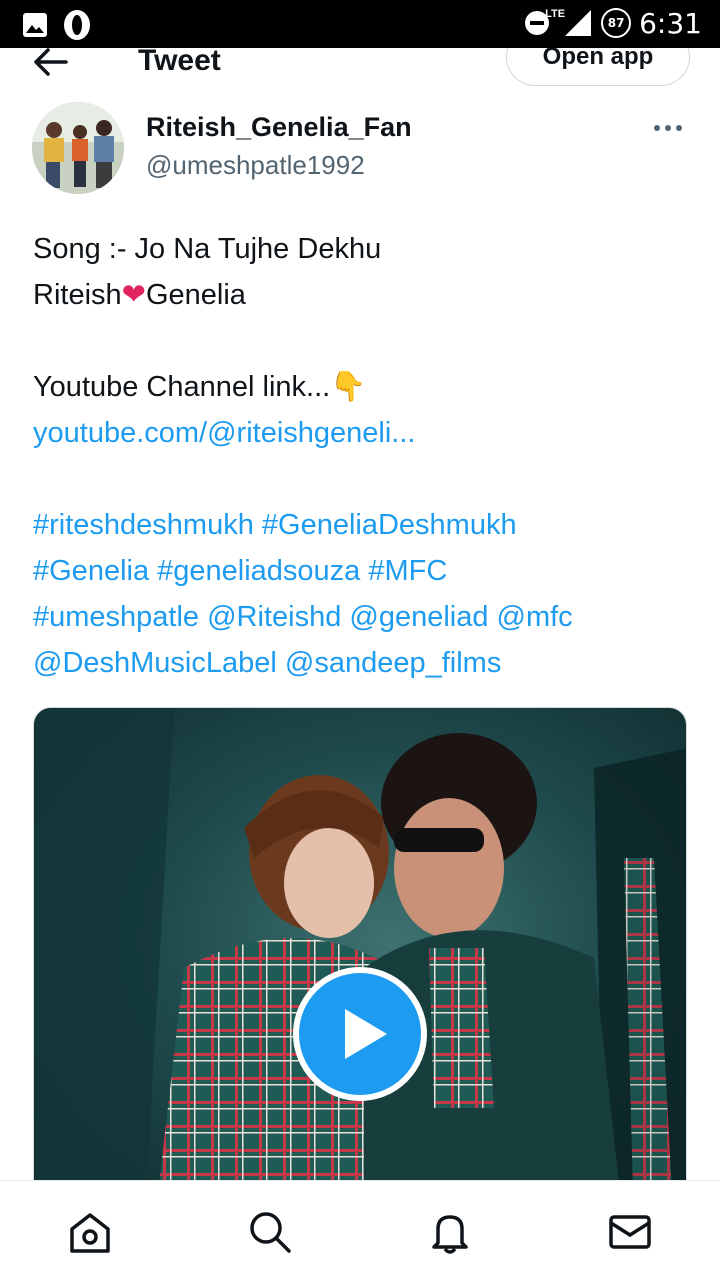  Describe the element at coordinates (207, 249) in the screenshot. I see `tweet-line-song: Song :- Jo Na Tujhe Dekhu` at that location.